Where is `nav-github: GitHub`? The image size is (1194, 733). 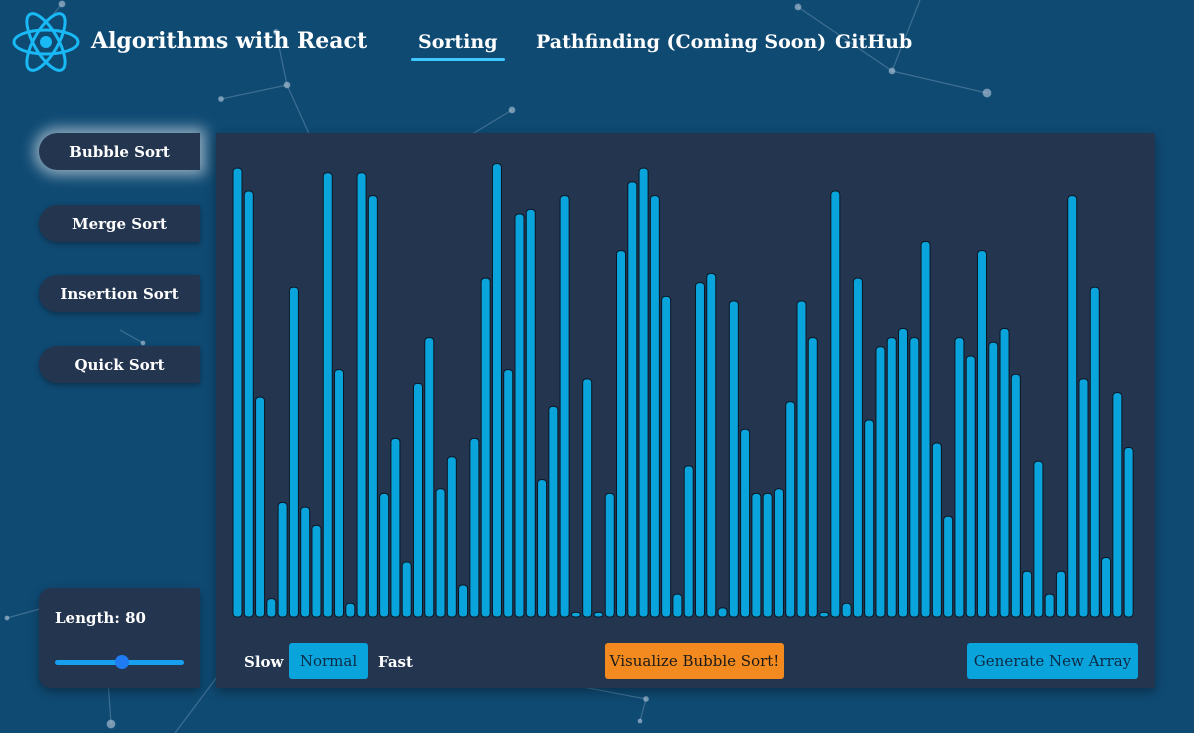
nav-github: GitHub is located at coordinates (873, 42).